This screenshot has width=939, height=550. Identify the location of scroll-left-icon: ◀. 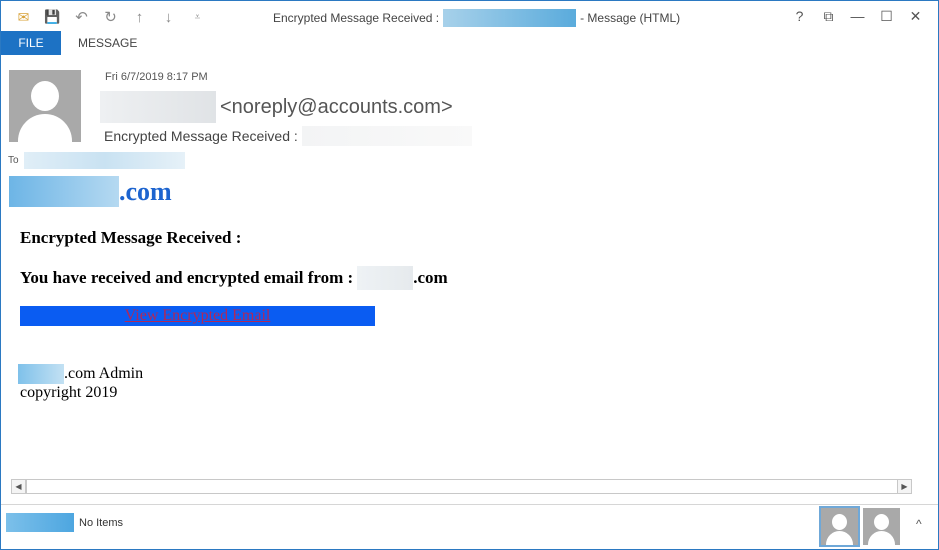
(18, 486).